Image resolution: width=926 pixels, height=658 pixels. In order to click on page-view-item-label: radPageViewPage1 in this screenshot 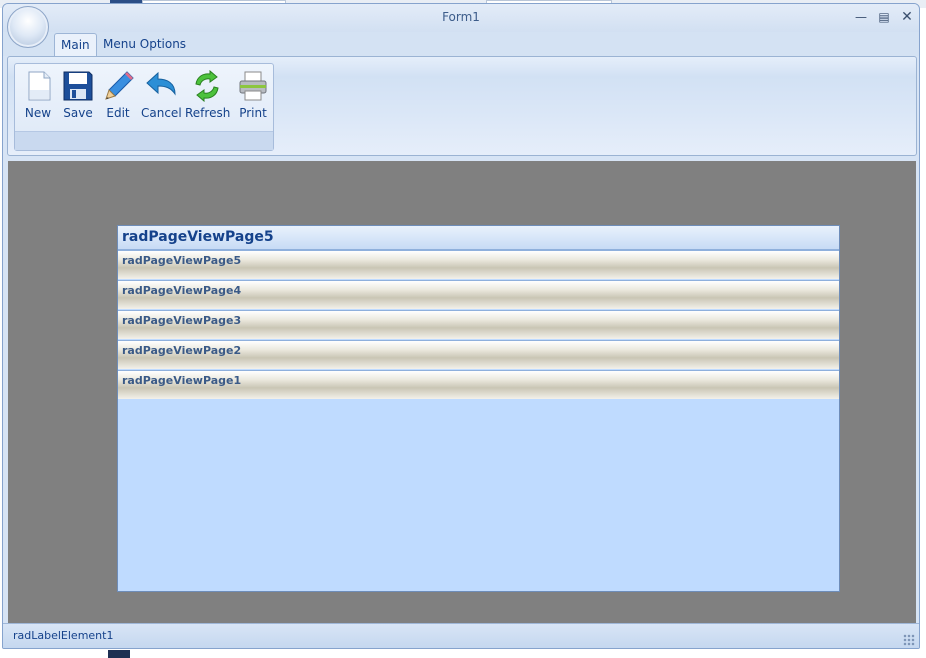, I will do `click(182, 380)`.